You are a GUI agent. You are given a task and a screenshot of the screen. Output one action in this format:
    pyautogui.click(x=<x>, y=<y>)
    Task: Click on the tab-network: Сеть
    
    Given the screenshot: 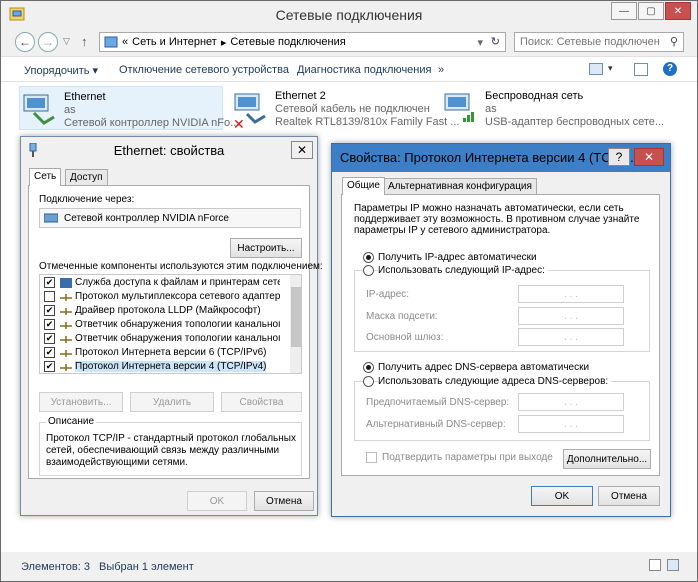 What is the action you would take?
    pyautogui.click(x=45, y=177)
    